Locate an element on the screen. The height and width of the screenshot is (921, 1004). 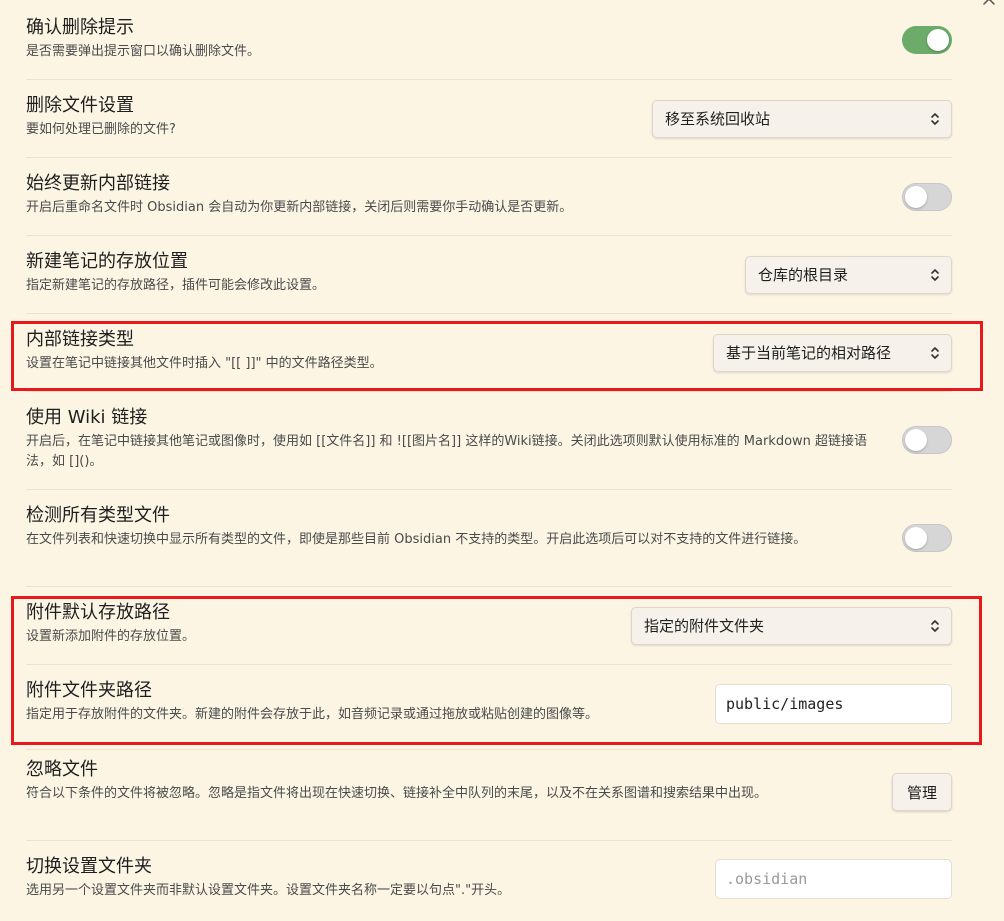
link-format-select: 基于当前笔记的相对路径 is located at coordinates (832, 353).